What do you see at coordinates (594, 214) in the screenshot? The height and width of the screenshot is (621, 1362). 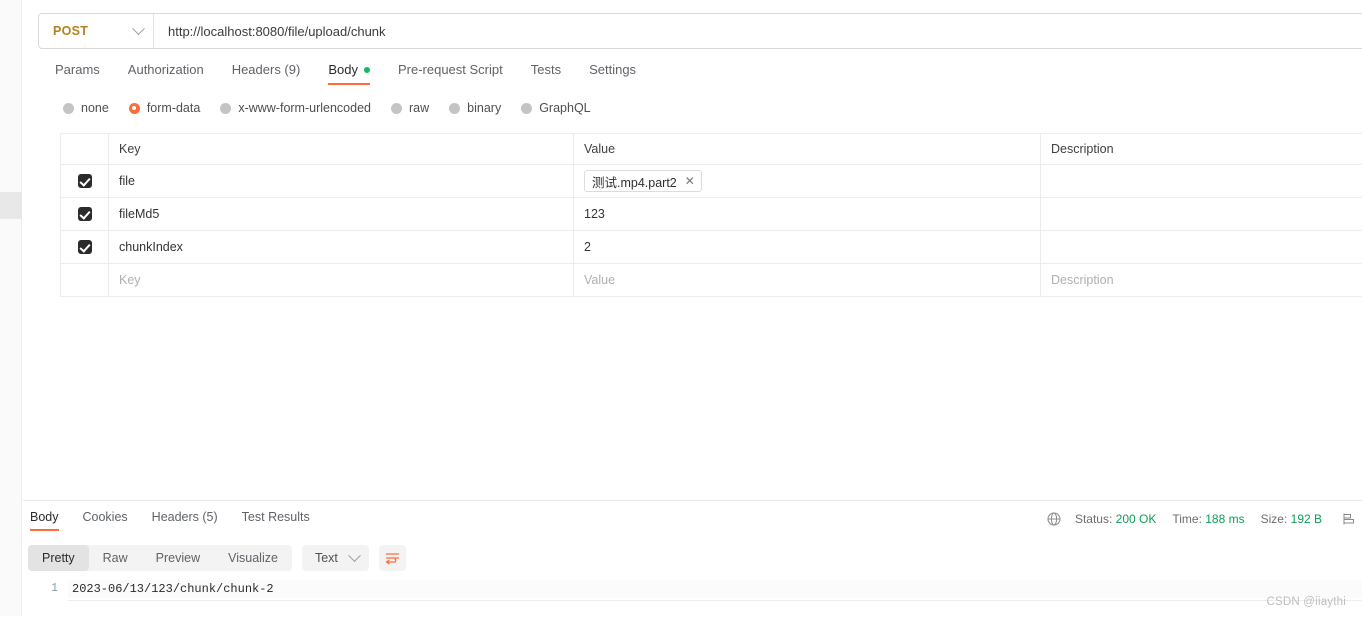 I see `row-value-text: 123` at bounding box center [594, 214].